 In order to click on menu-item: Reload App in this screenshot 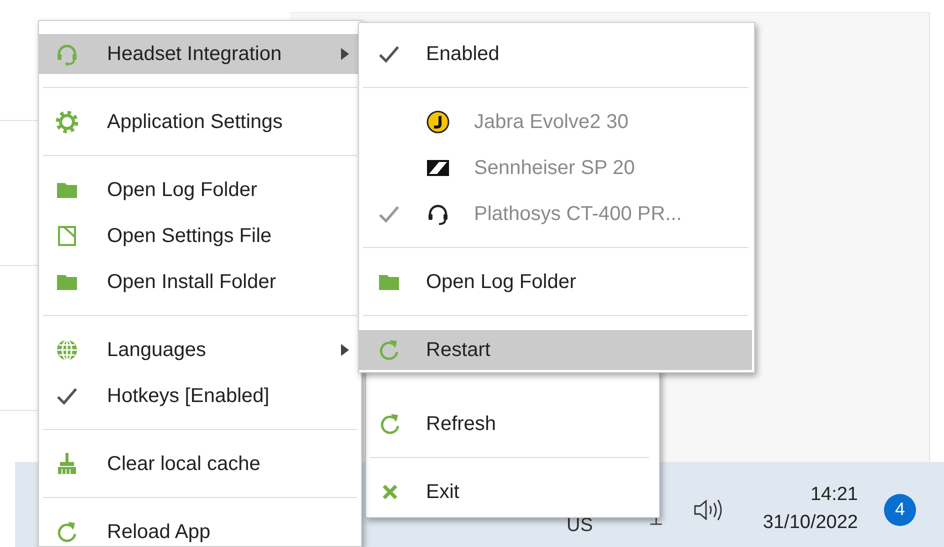, I will do `click(200, 529)`.